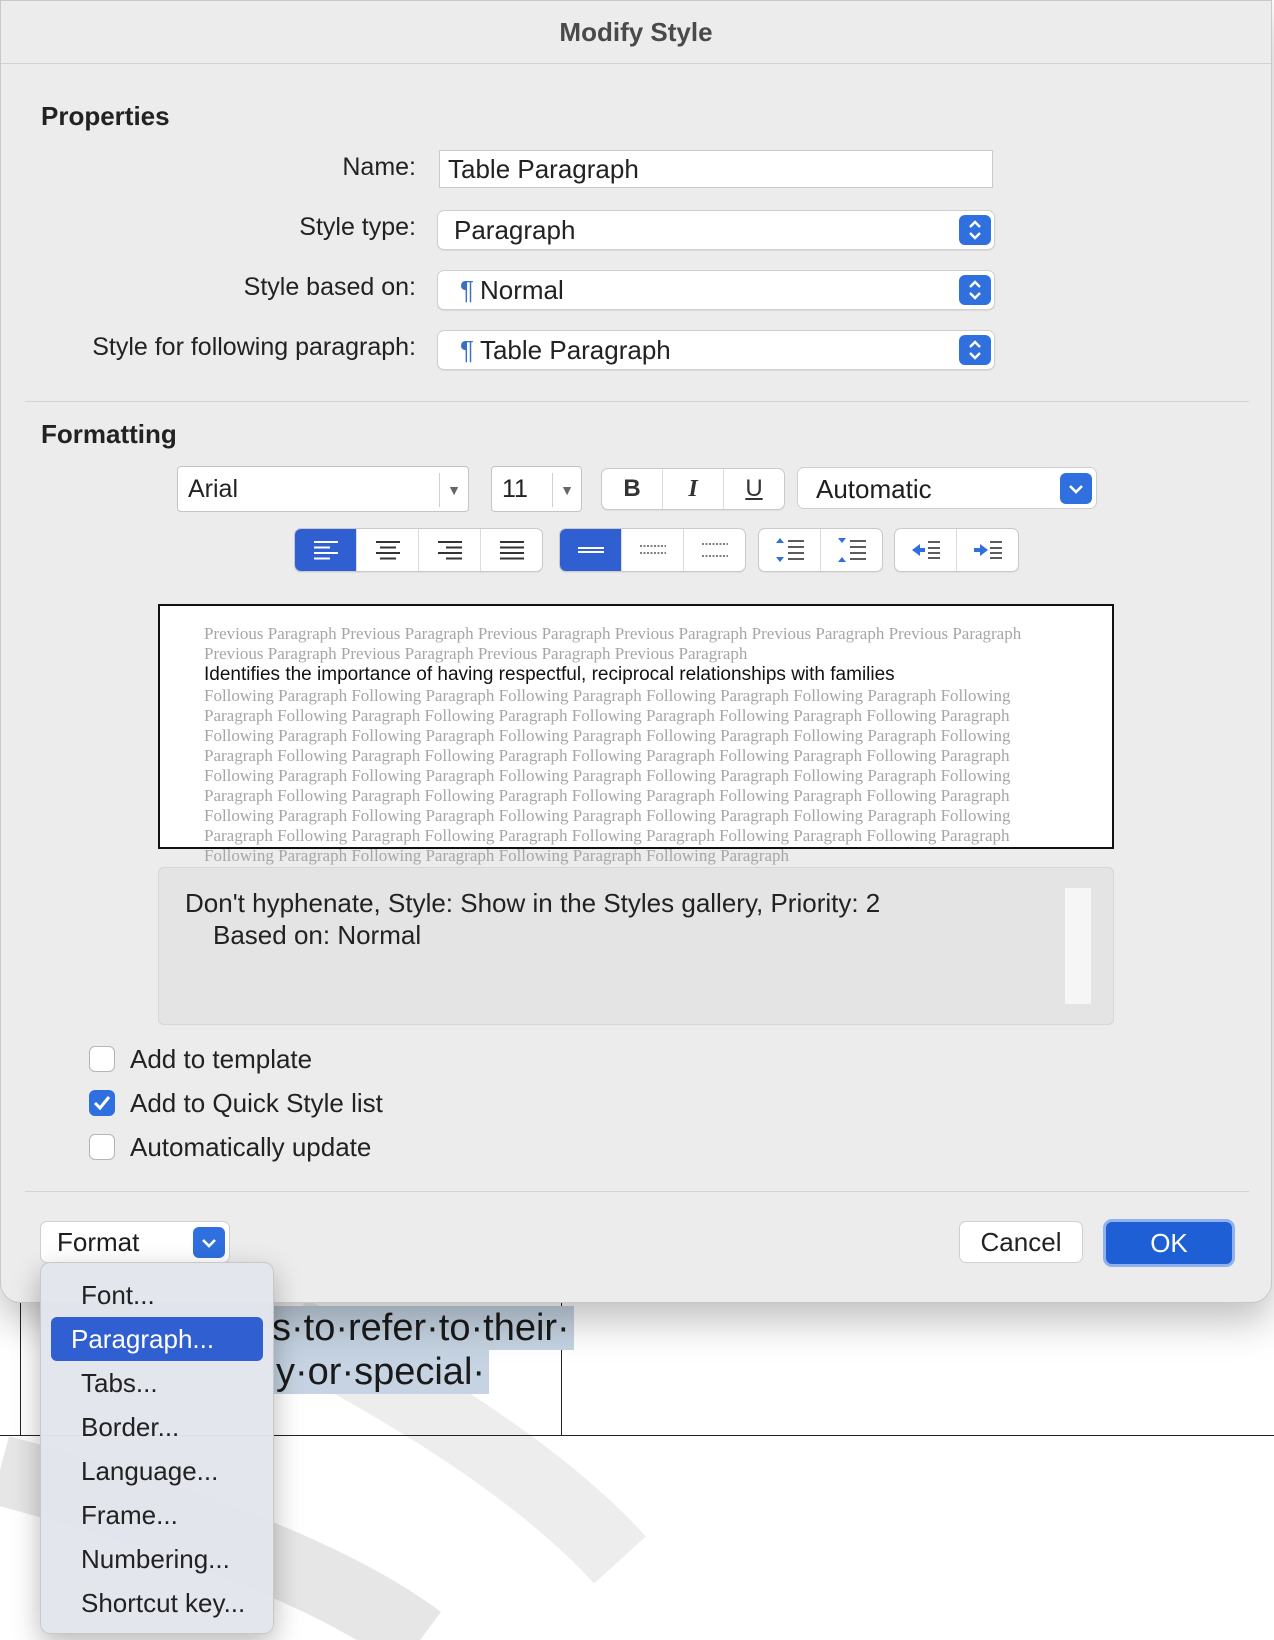  I want to click on single-spacing-icon, so click(590, 550).